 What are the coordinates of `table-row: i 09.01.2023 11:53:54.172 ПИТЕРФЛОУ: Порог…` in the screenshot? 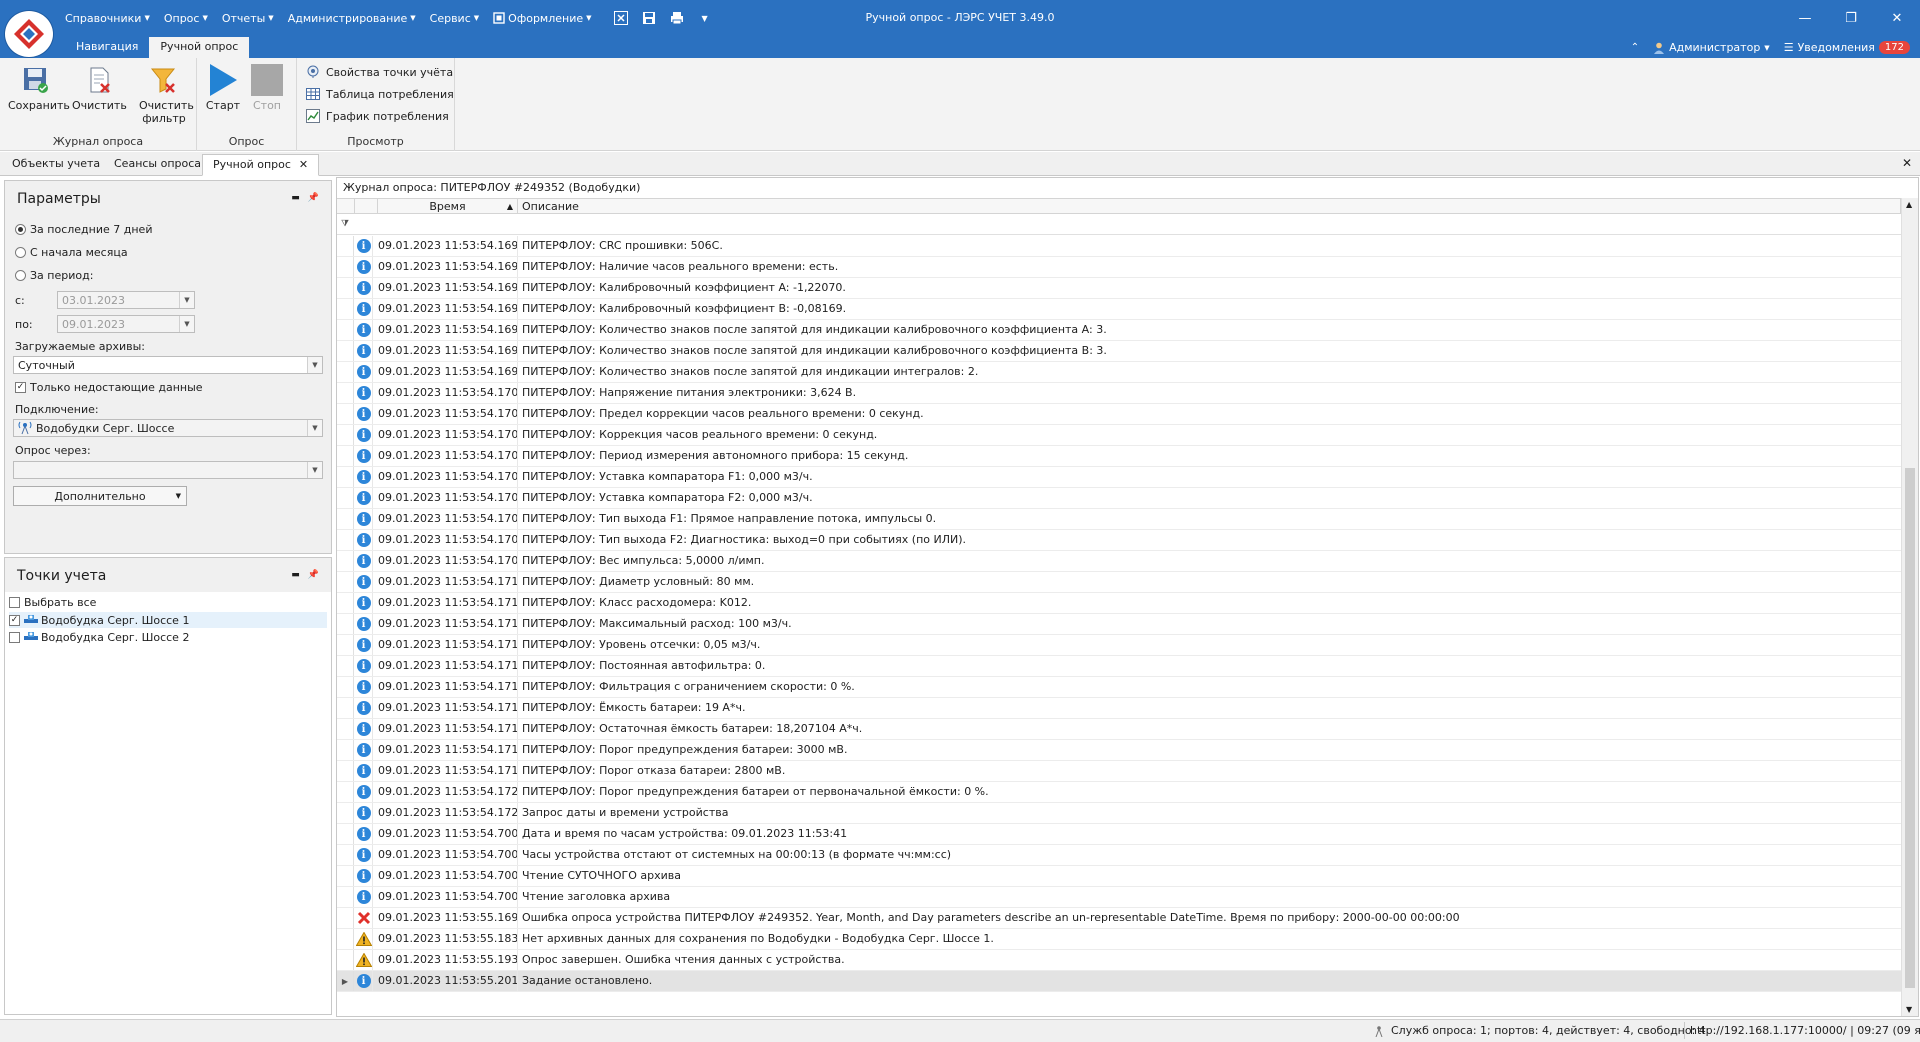 It's located at (1119, 792).